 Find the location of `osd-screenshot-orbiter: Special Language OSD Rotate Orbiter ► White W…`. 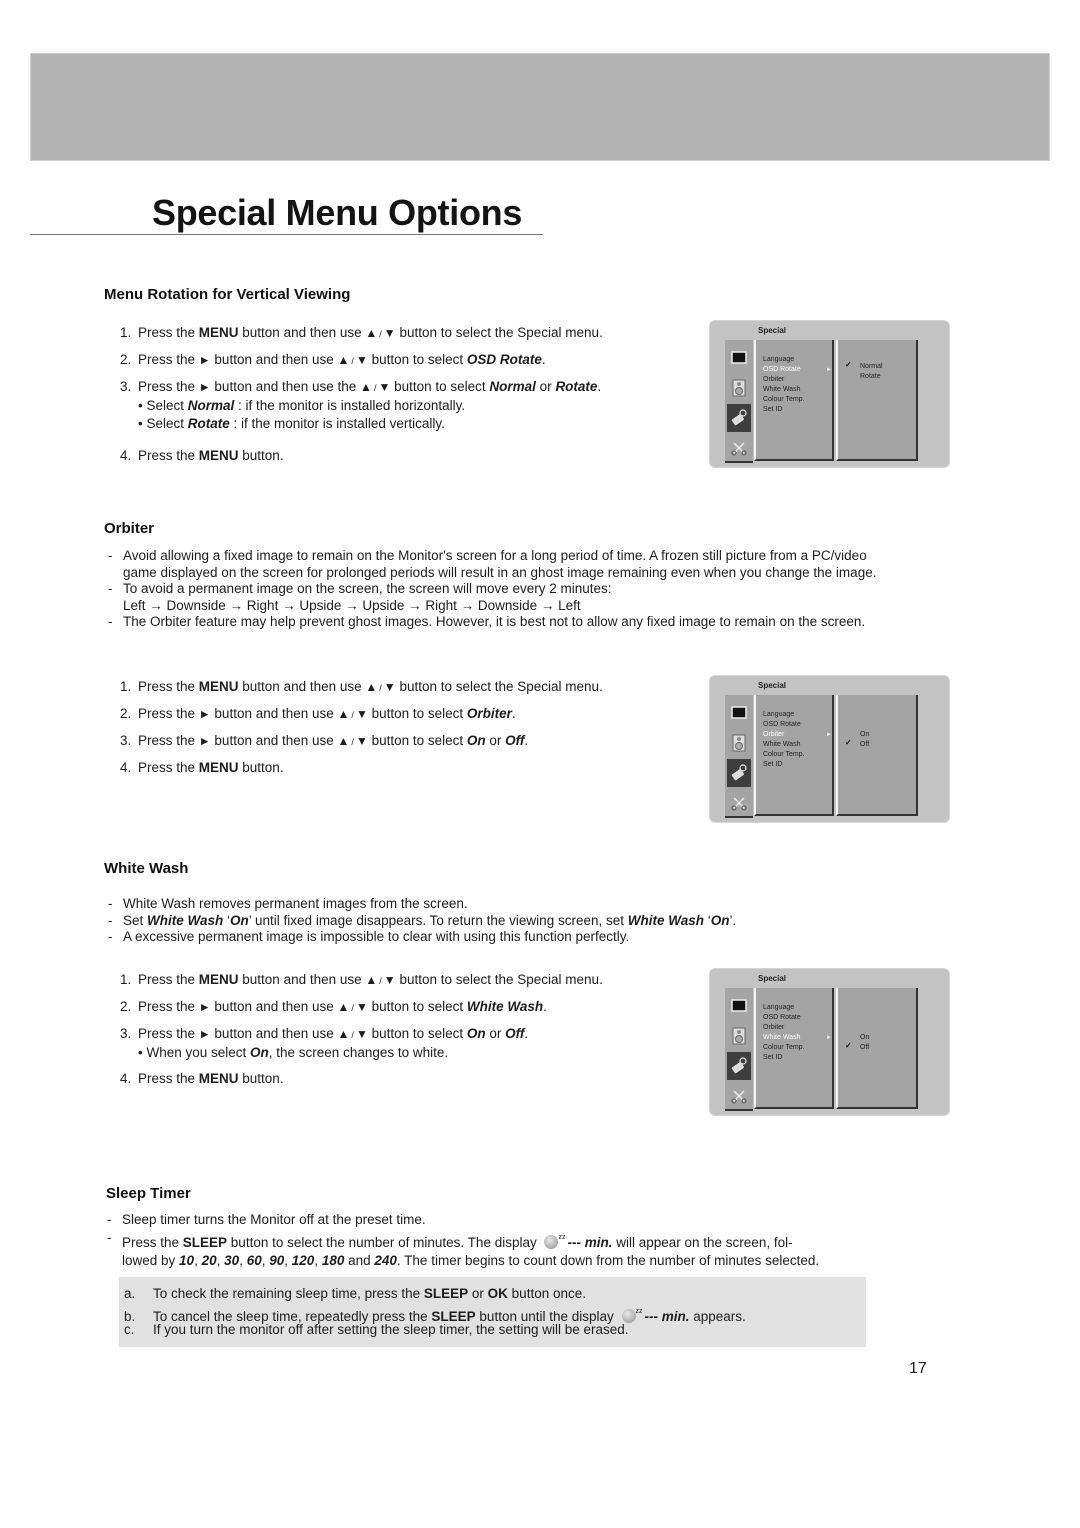

osd-screenshot-orbiter: Special Language OSD Rotate Orbiter ► White W… is located at coordinates (829, 749).